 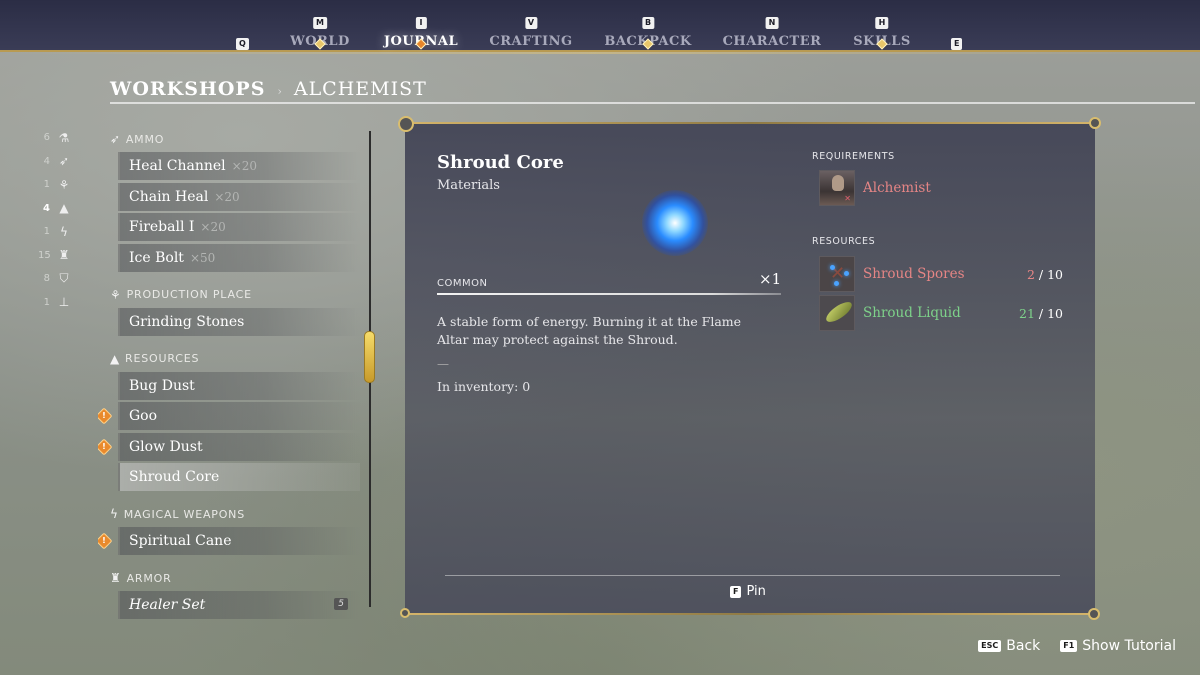 What do you see at coordinates (44, 255) in the screenshot?
I see `rail-count: 15` at bounding box center [44, 255].